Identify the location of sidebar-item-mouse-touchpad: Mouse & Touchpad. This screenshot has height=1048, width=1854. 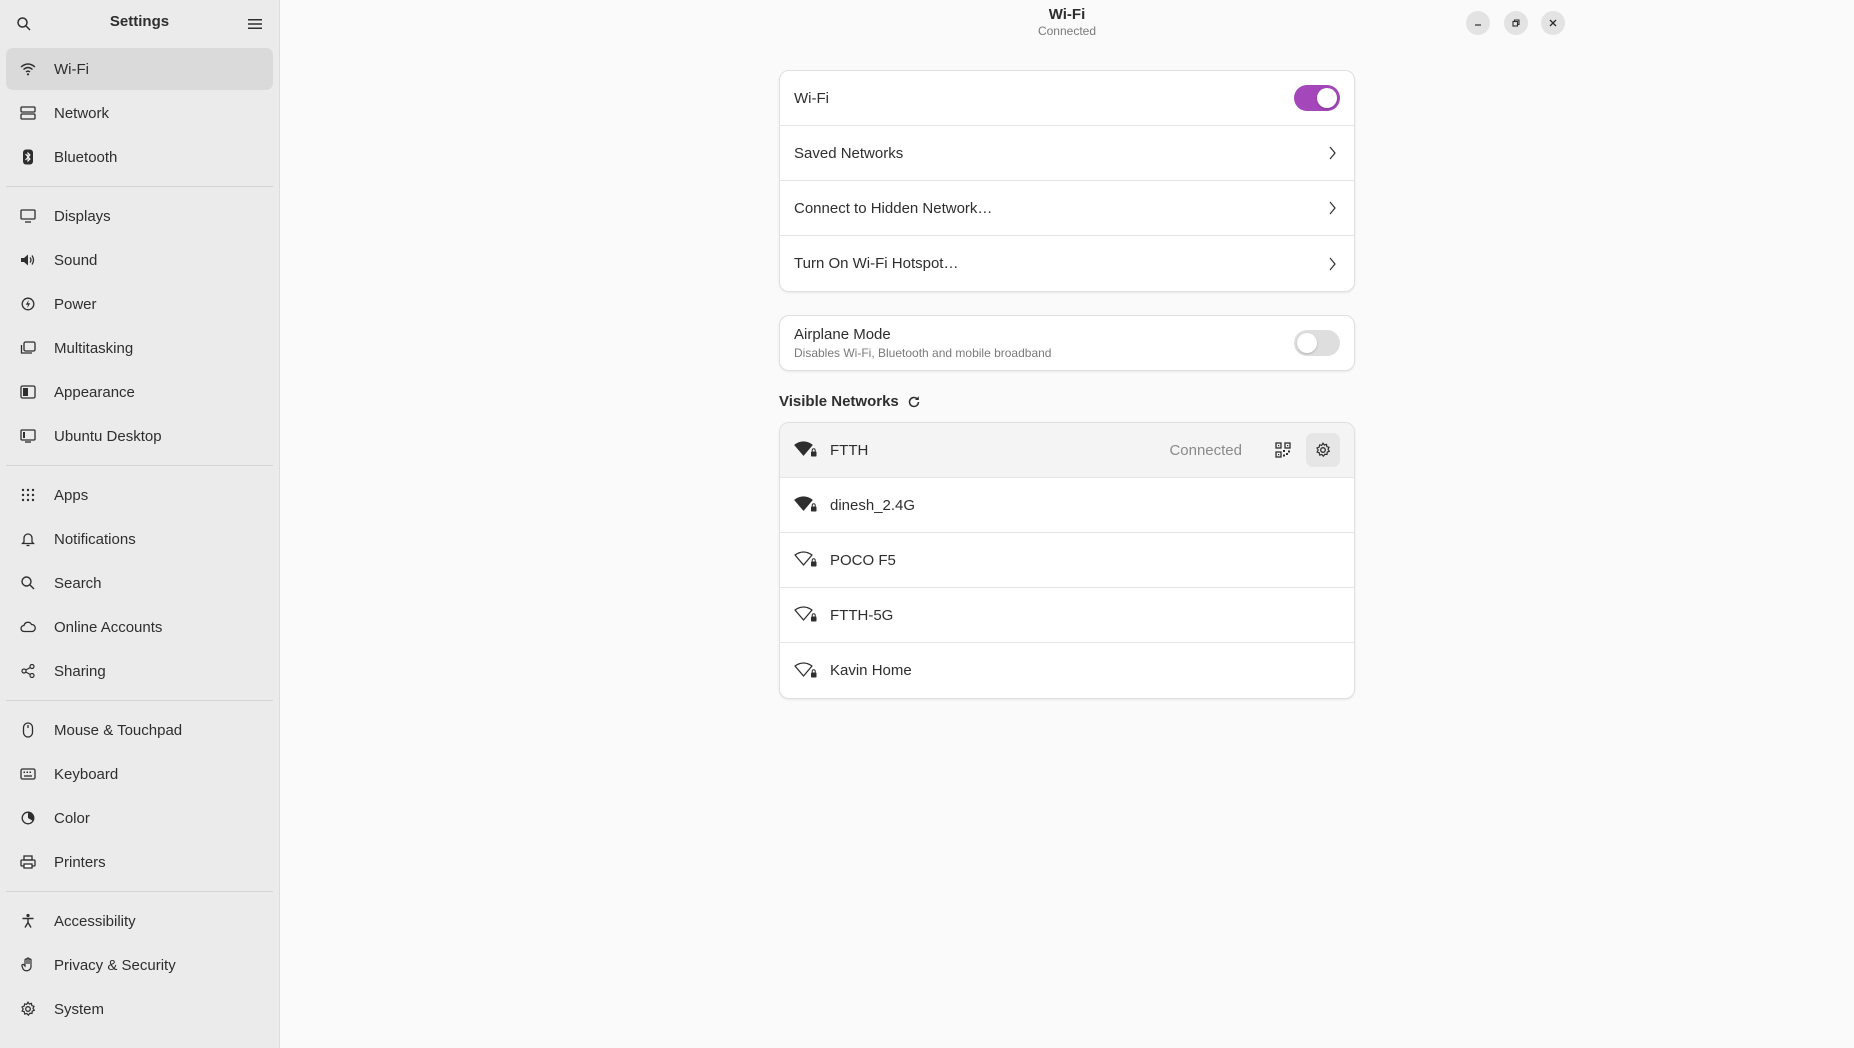
(139, 730).